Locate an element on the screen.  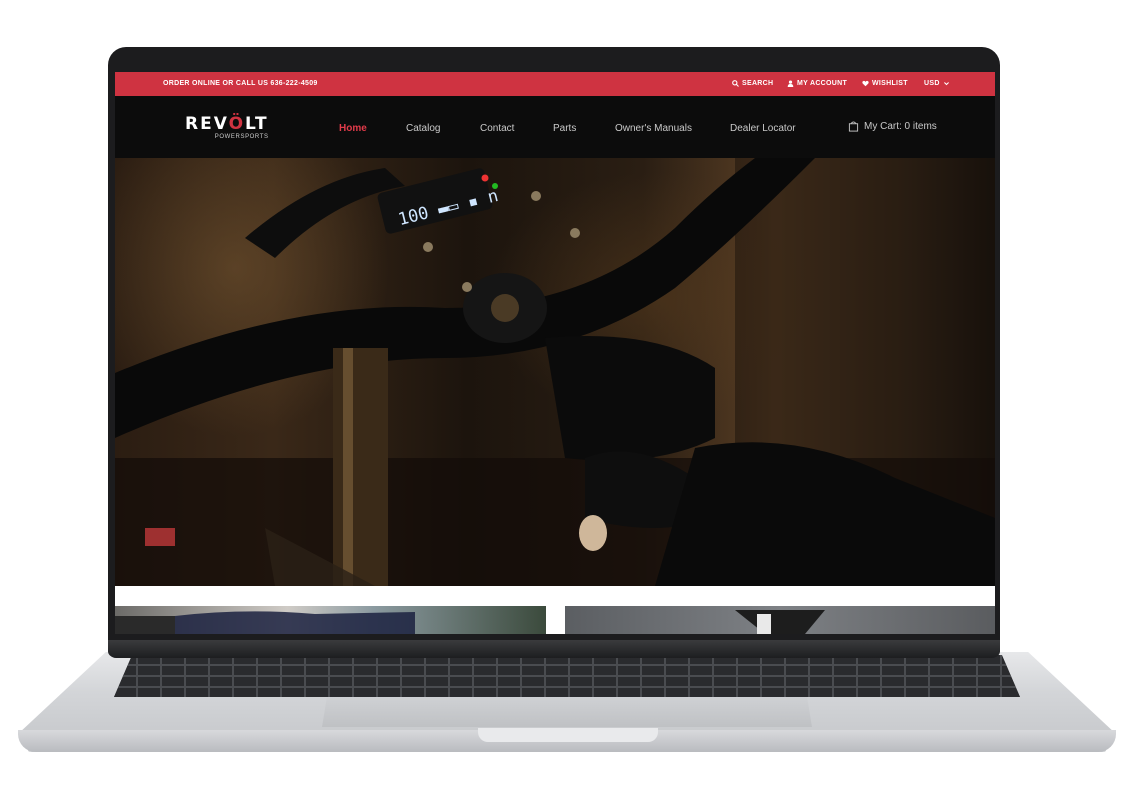
search-icon is located at coordinates (735, 83).